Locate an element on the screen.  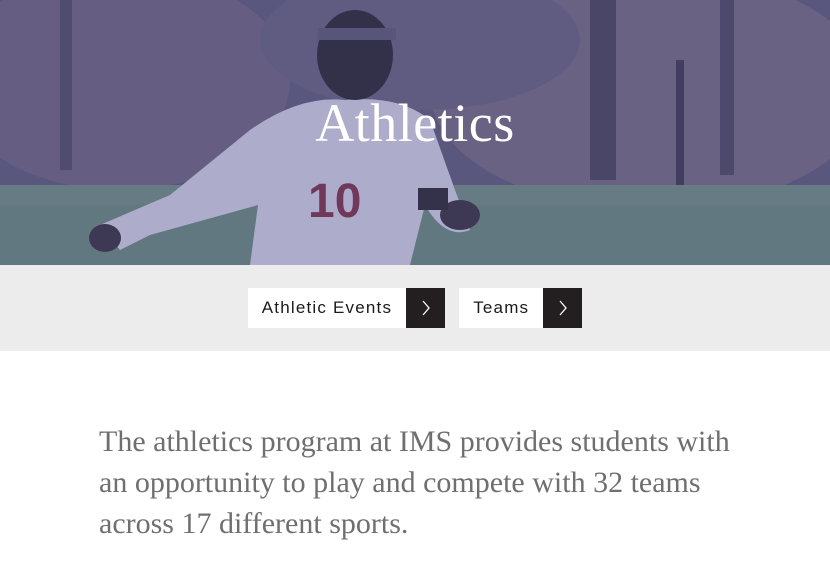
athletic-events-label: Athletic Events is located at coordinates (327, 308).